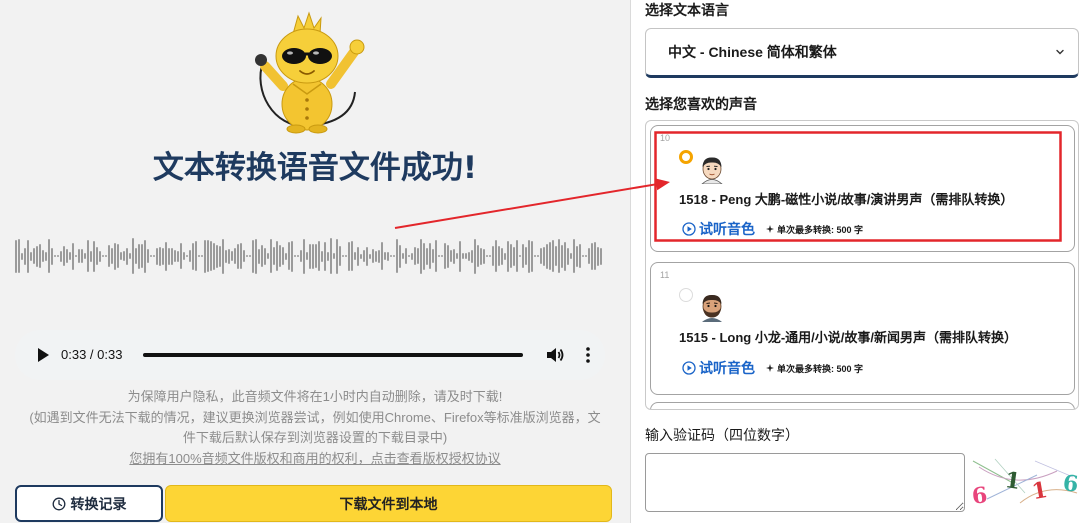 The image size is (1080, 523). Describe the element at coordinates (701, 104) in the screenshot. I see `voice-label: 选择您喜欢的声音` at that location.